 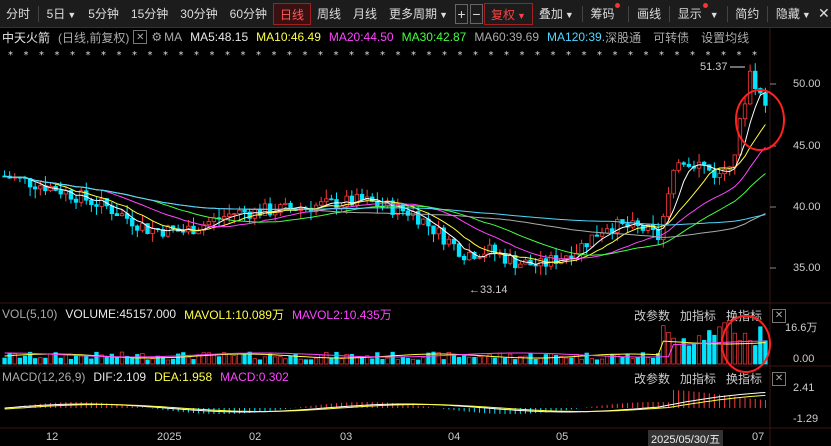 I want to click on mavol1-line, so click(x=385, y=349).